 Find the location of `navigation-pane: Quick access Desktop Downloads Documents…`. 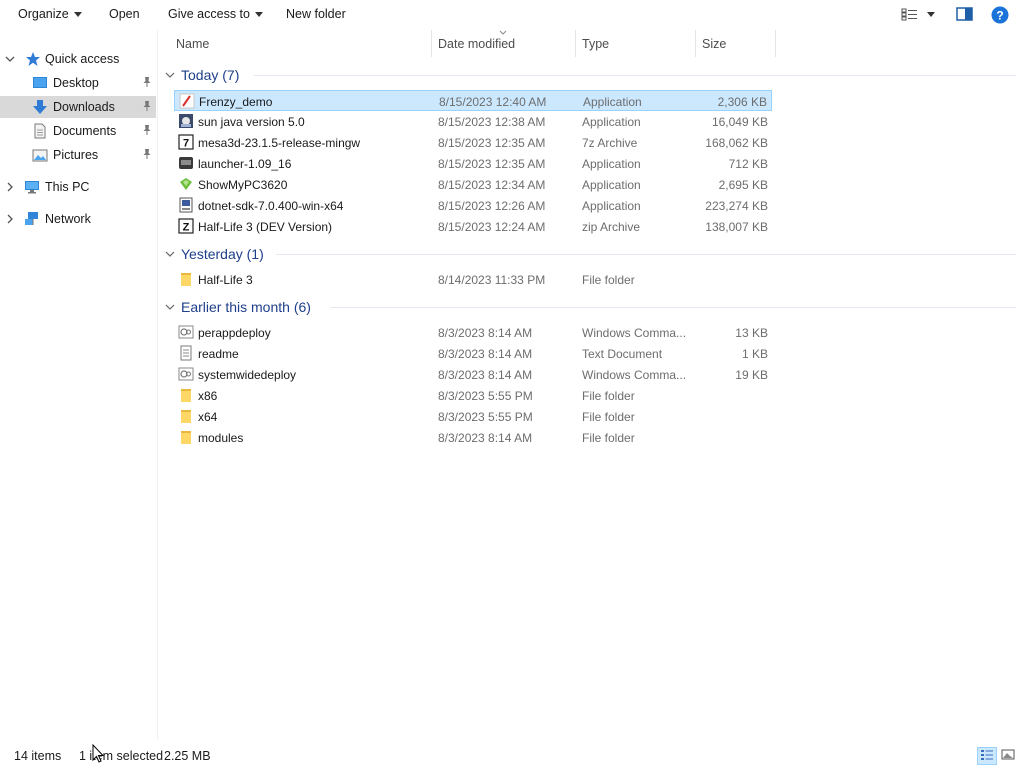

navigation-pane: Quick access Desktop Downloads Documents… is located at coordinates (78, 385).